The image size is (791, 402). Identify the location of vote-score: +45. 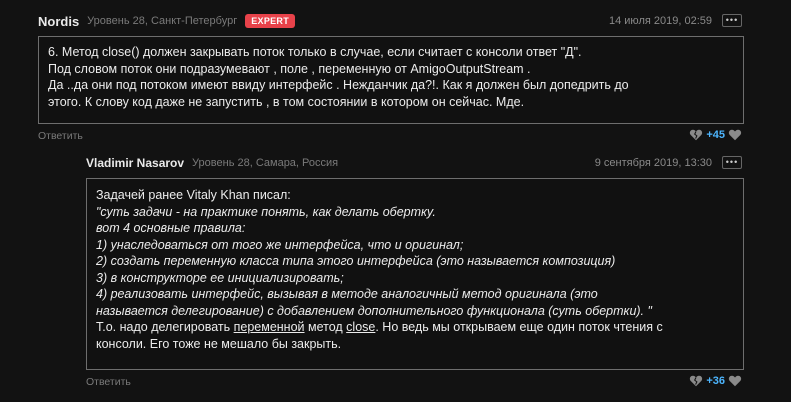
(715, 135).